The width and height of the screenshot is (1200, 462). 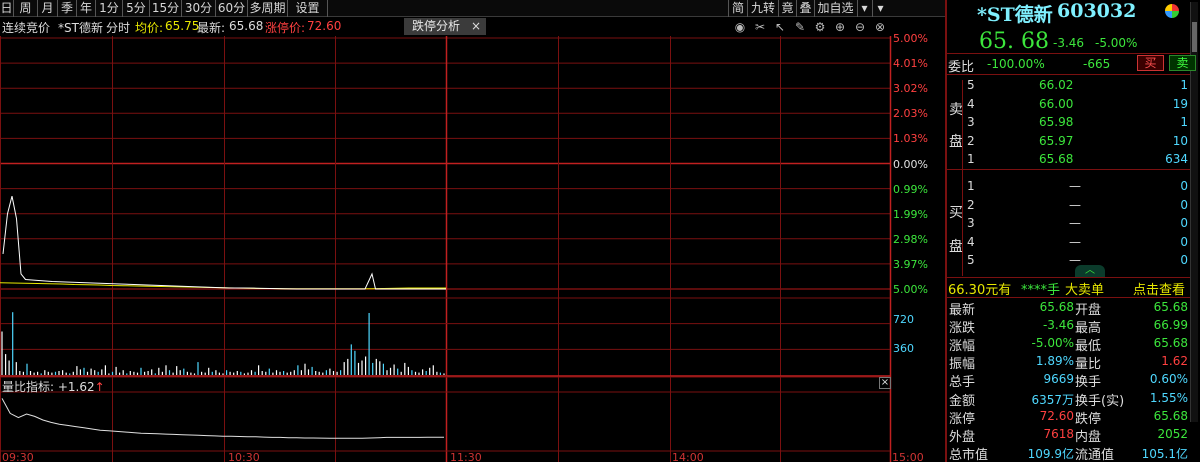 What do you see at coordinates (760, 27) in the screenshot?
I see `scissors-icon: ✂` at bounding box center [760, 27].